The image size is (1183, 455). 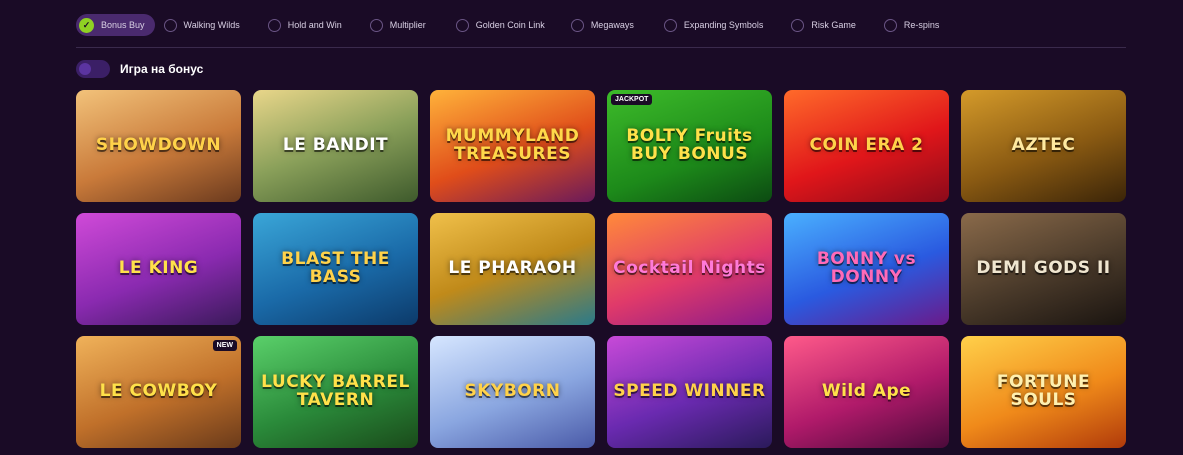 What do you see at coordinates (224, 345) in the screenshot?
I see `new-badge: NEW` at bounding box center [224, 345].